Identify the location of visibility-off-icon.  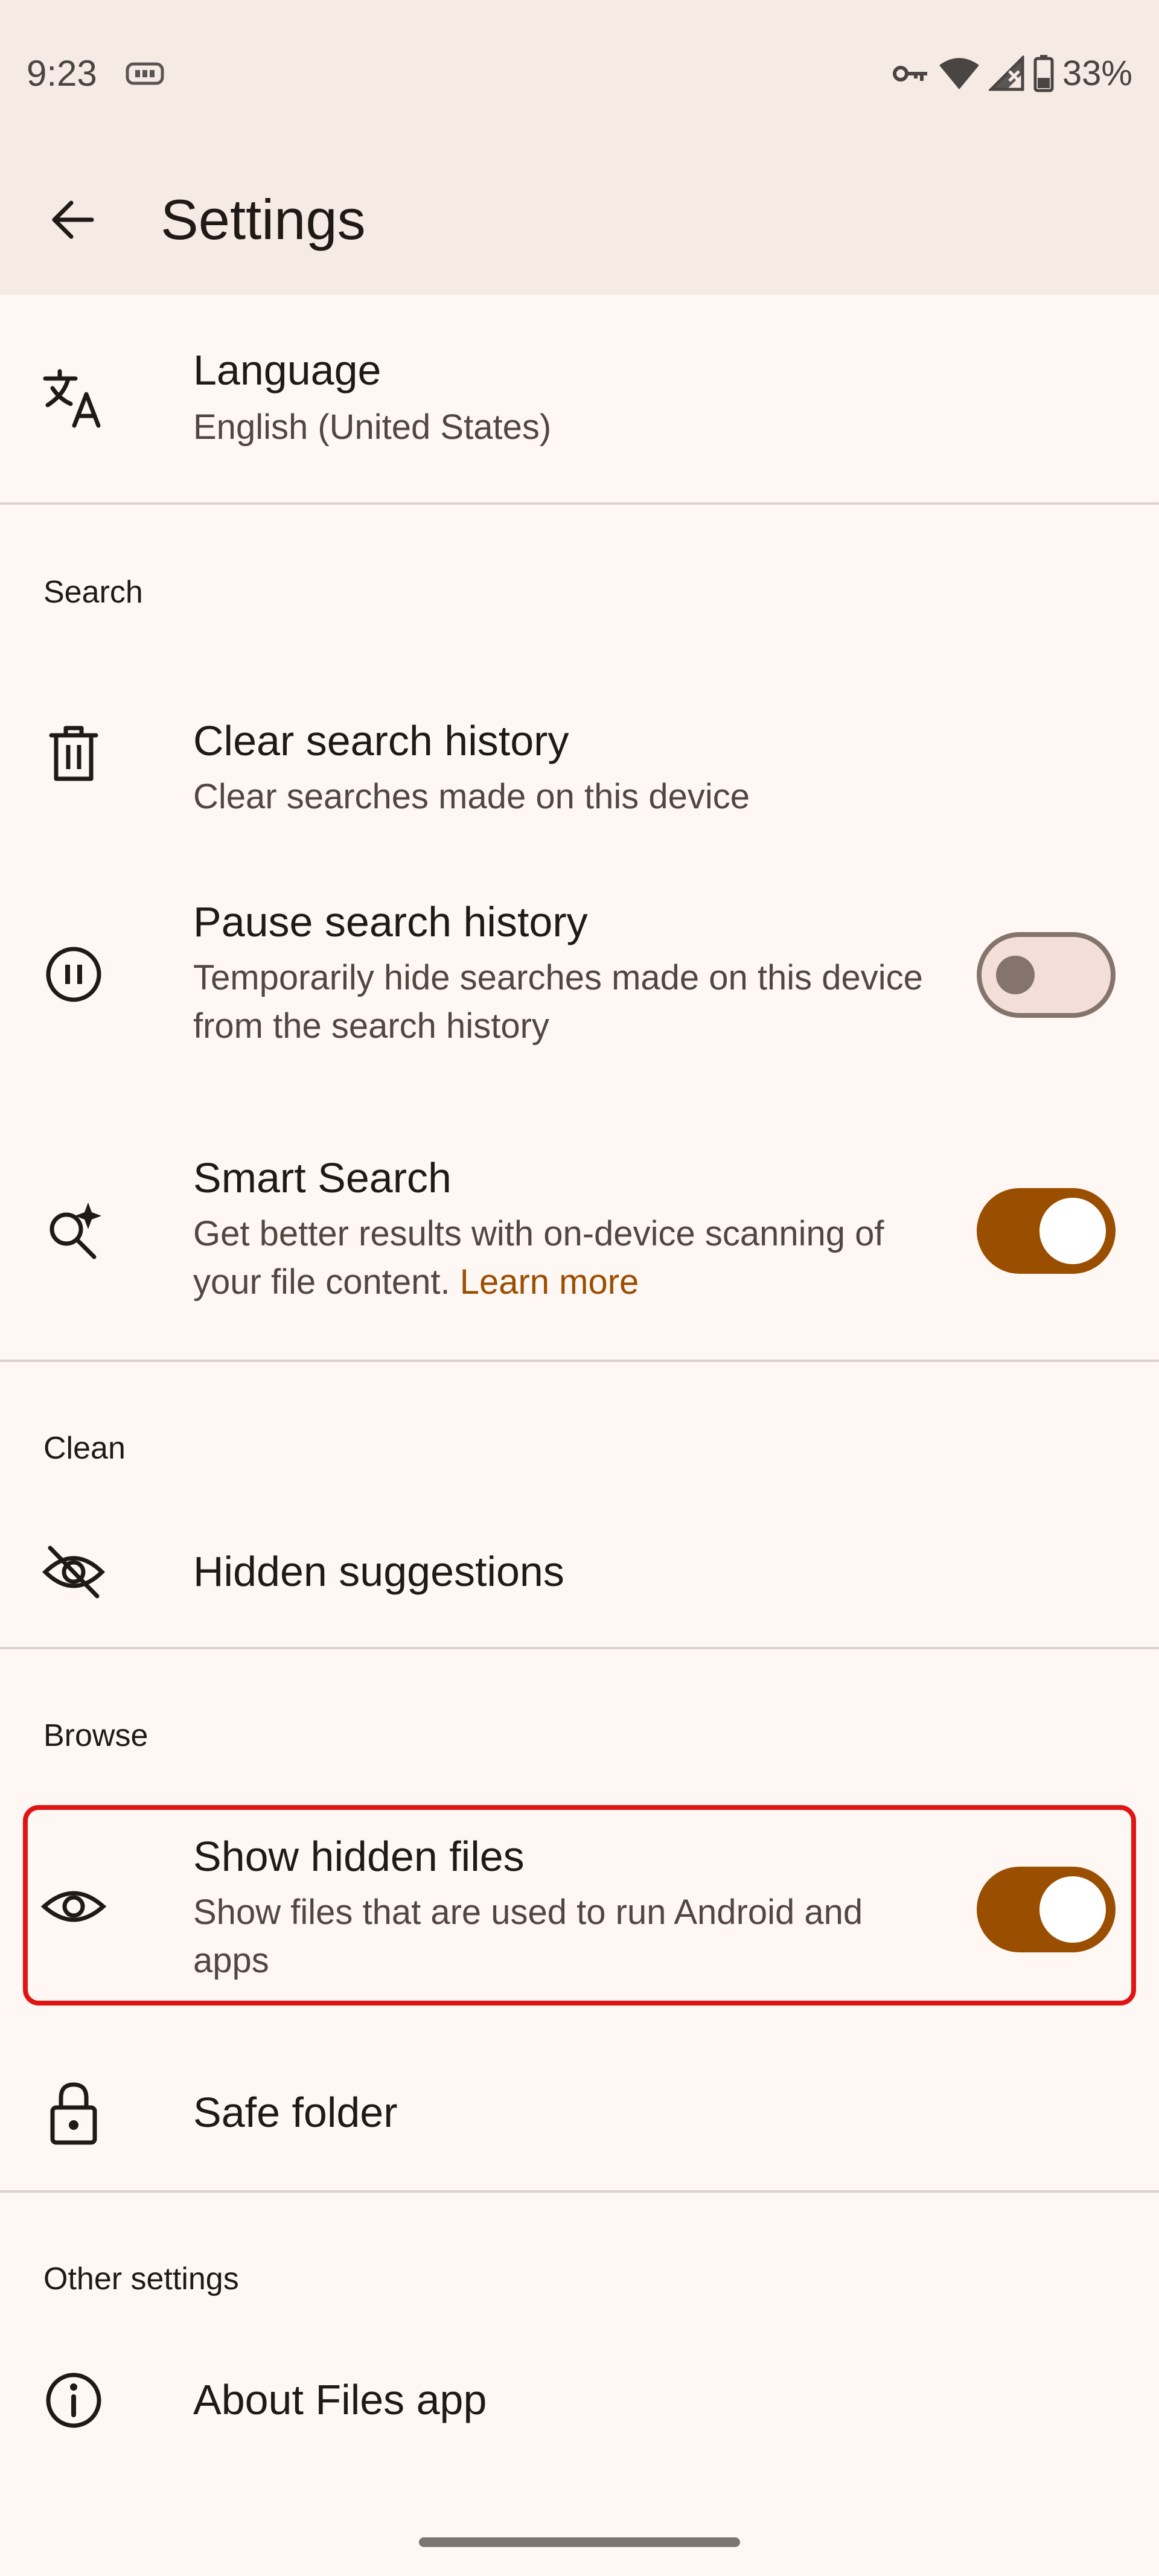
(73, 1572).